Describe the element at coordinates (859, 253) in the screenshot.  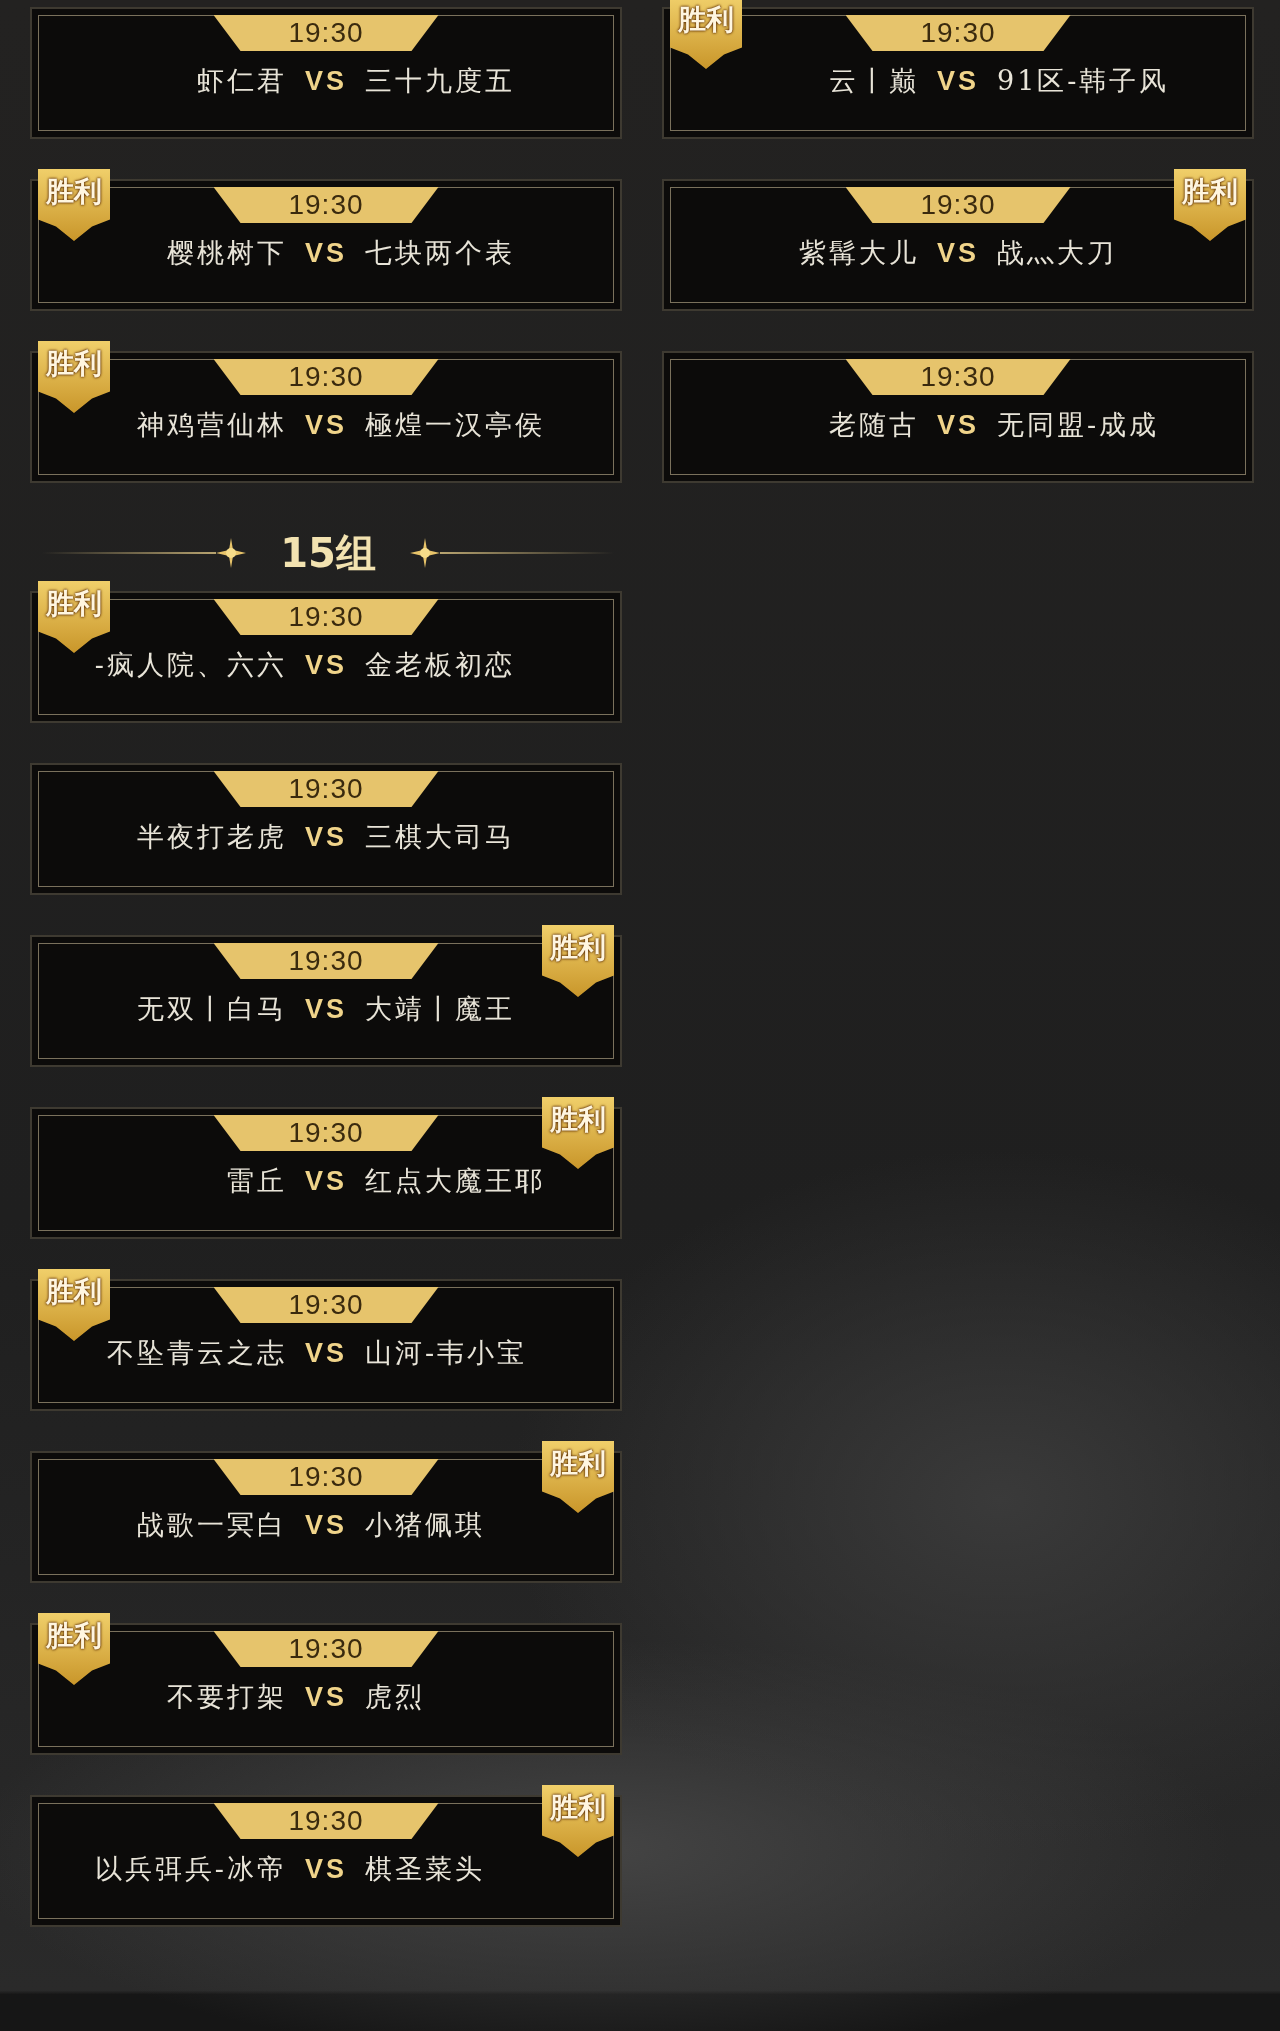
I see `player-name: 紫髯大儿` at that location.